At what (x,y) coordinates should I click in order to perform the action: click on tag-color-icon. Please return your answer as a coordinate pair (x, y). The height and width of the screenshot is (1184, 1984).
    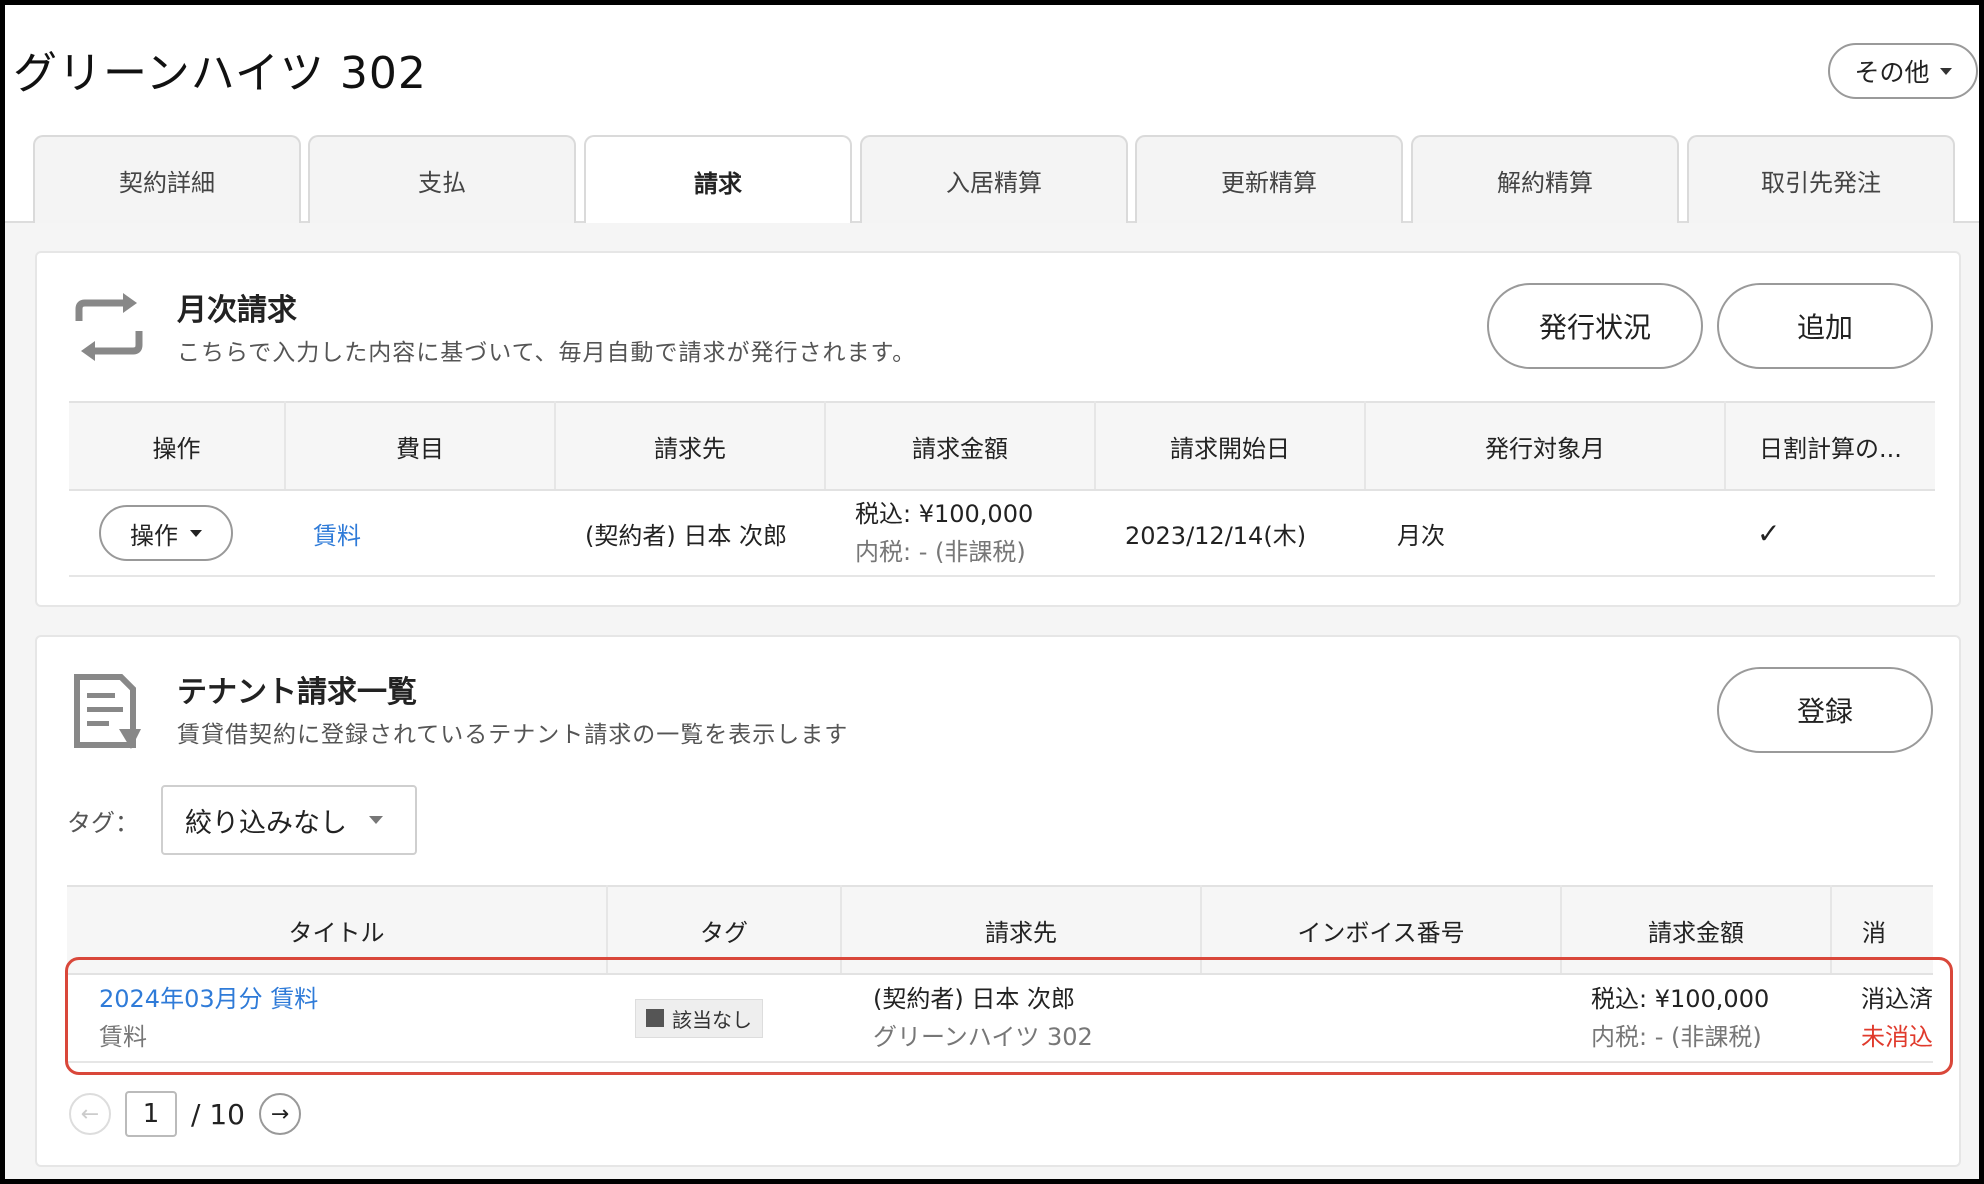
    Looking at the image, I should click on (655, 1018).